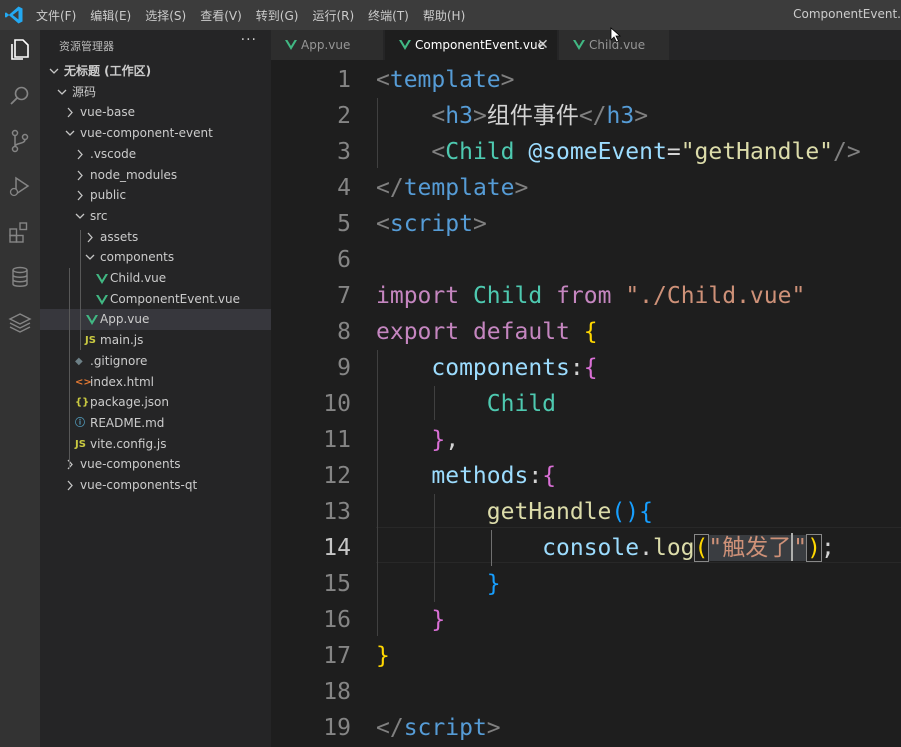 The width and height of the screenshot is (901, 747). Describe the element at coordinates (344, 368) in the screenshot. I see `line-number: 9` at that location.